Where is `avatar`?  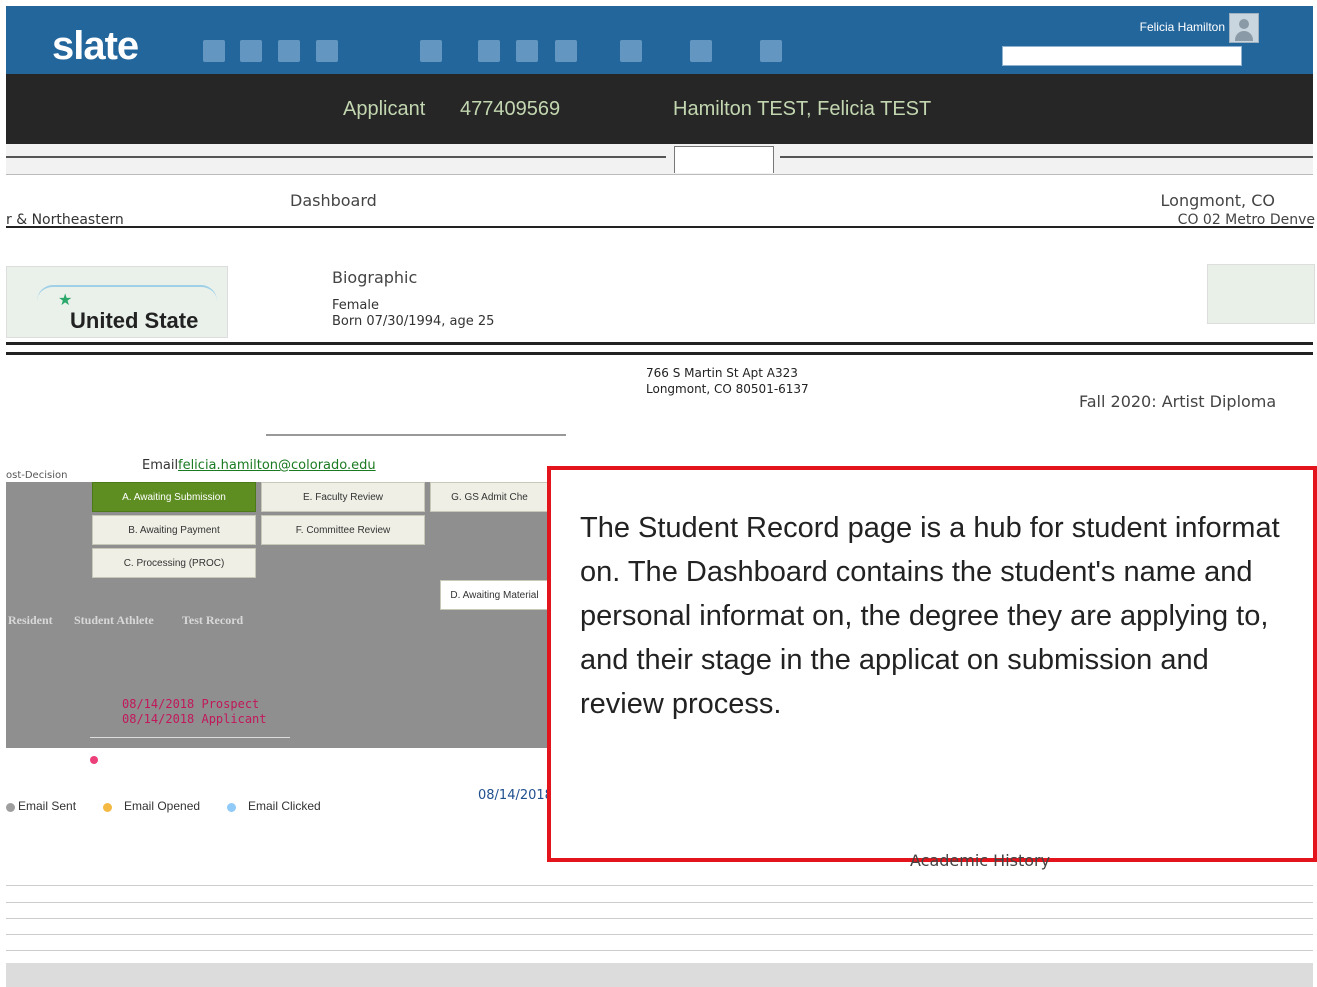
avatar is located at coordinates (1244, 28).